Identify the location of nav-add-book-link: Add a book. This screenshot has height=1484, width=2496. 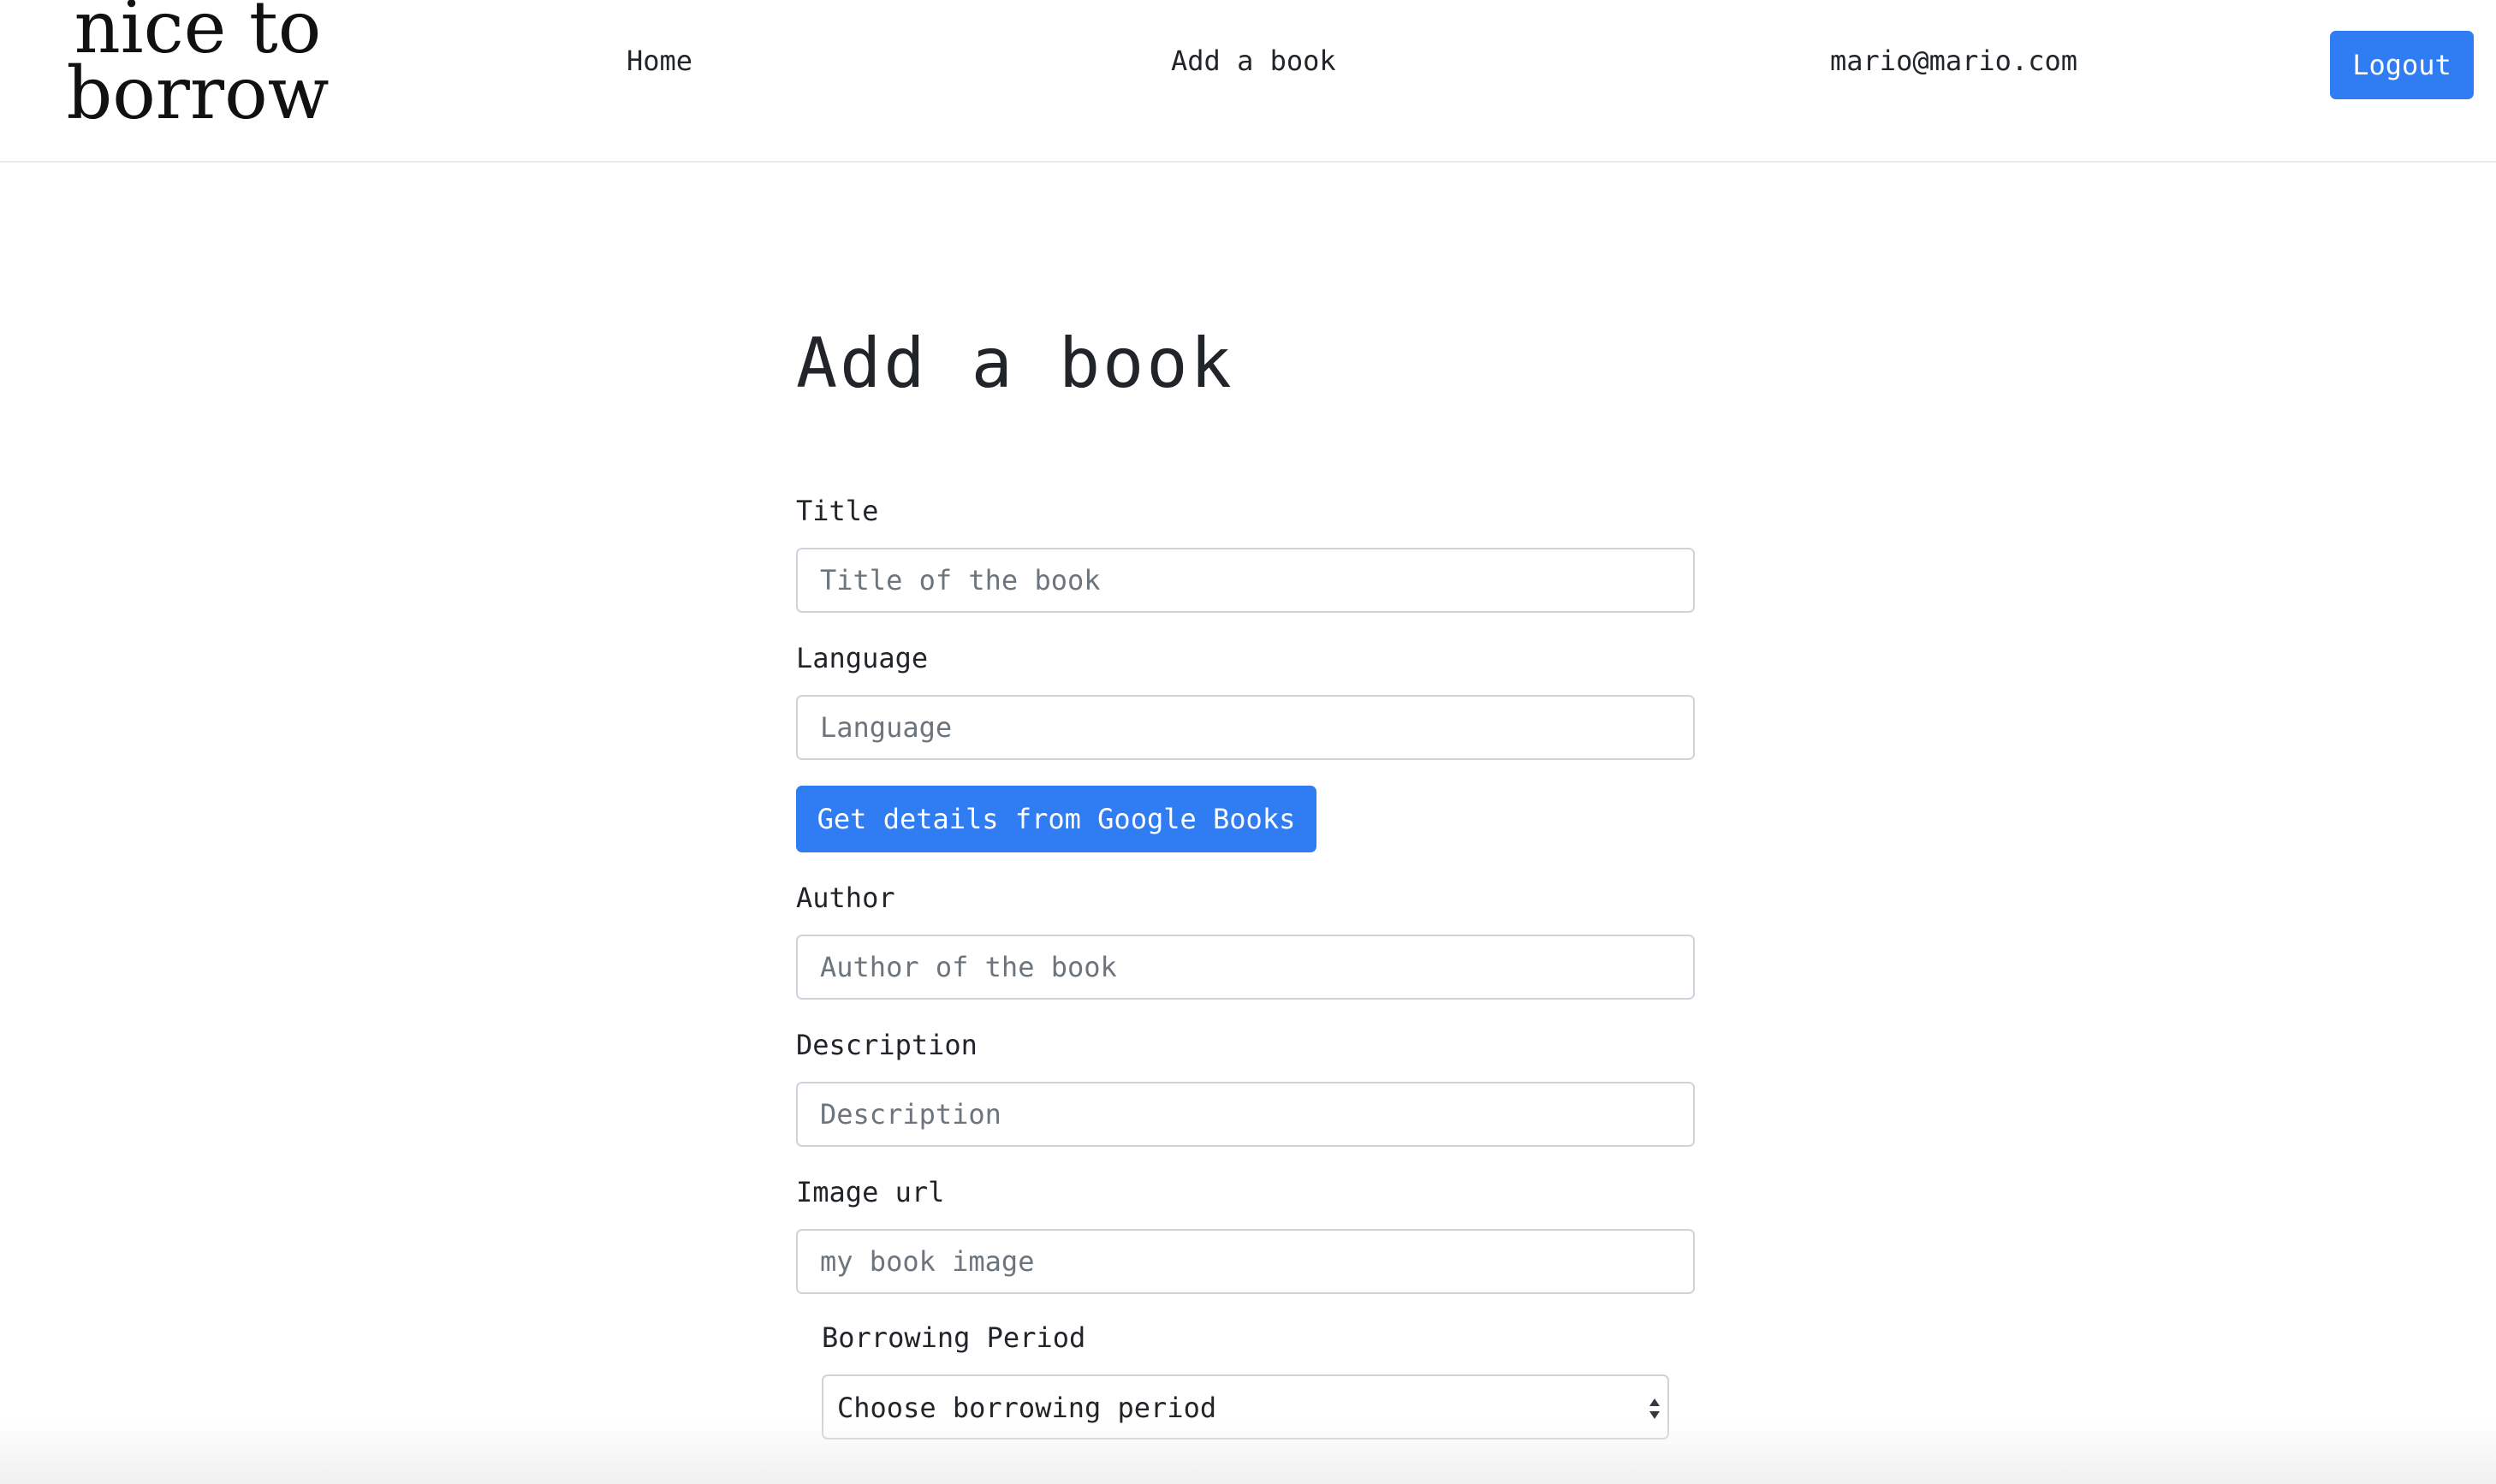
(1254, 61).